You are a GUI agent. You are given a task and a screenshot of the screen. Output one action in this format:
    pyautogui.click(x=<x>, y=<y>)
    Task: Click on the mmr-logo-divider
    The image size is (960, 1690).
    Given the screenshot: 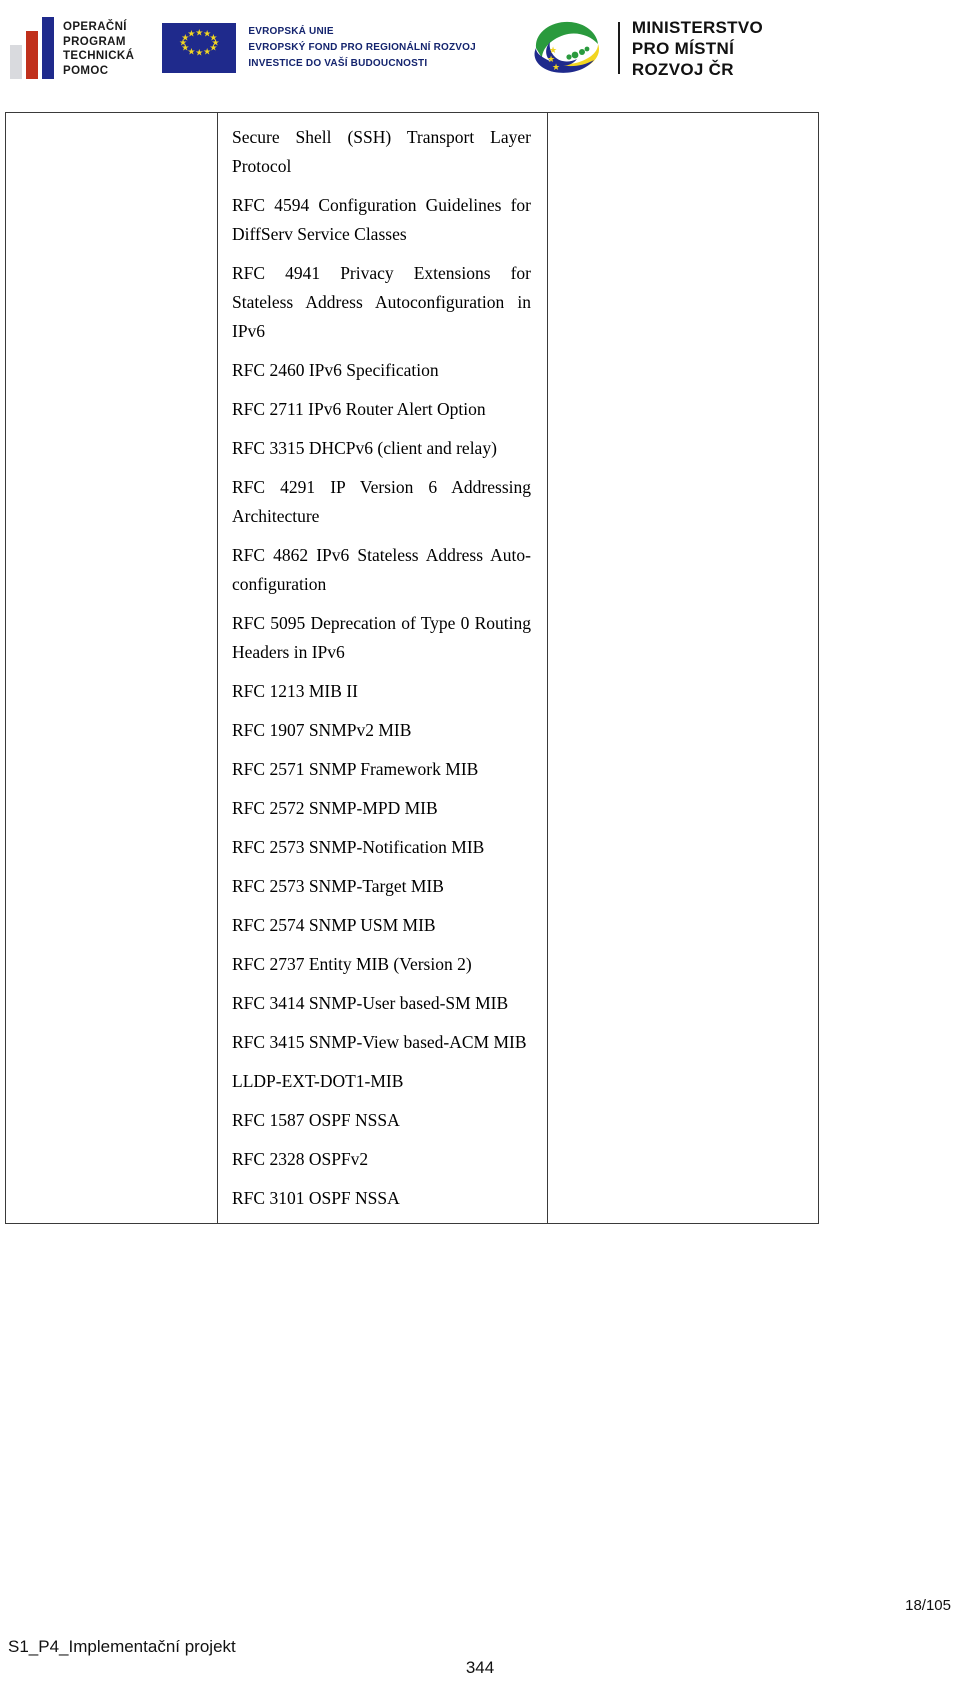 What is the action you would take?
    pyautogui.click(x=618, y=48)
    